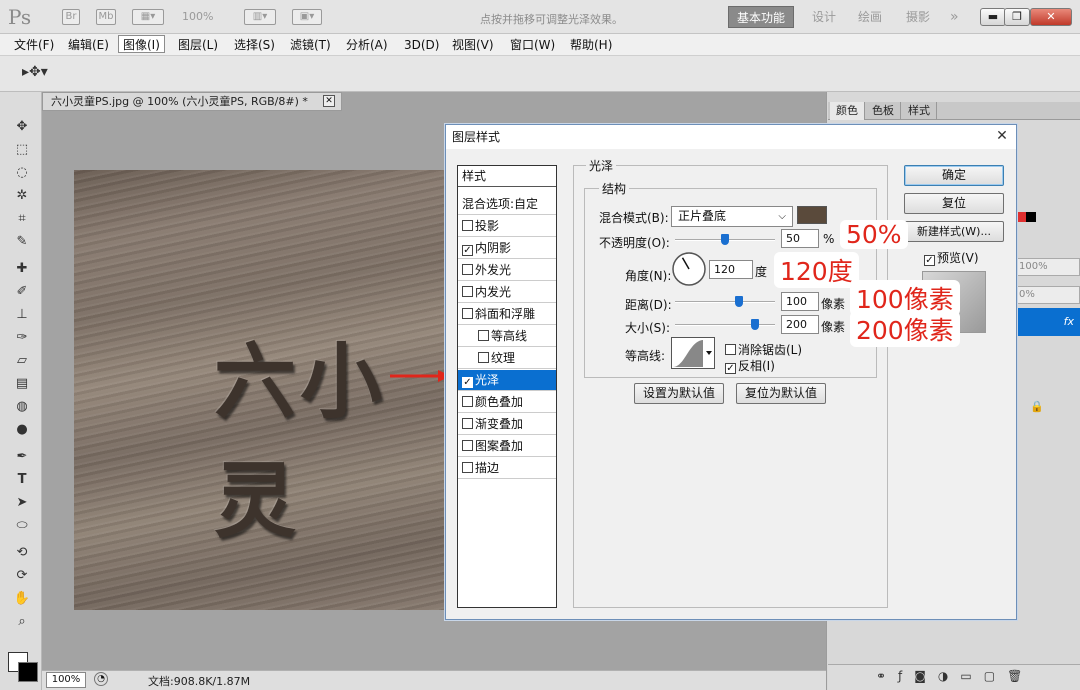 The width and height of the screenshot is (1080, 690). What do you see at coordinates (507, 204) in the screenshot?
I see `style-item-blend-options: 混合选项:自定` at bounding box center [507, 204].